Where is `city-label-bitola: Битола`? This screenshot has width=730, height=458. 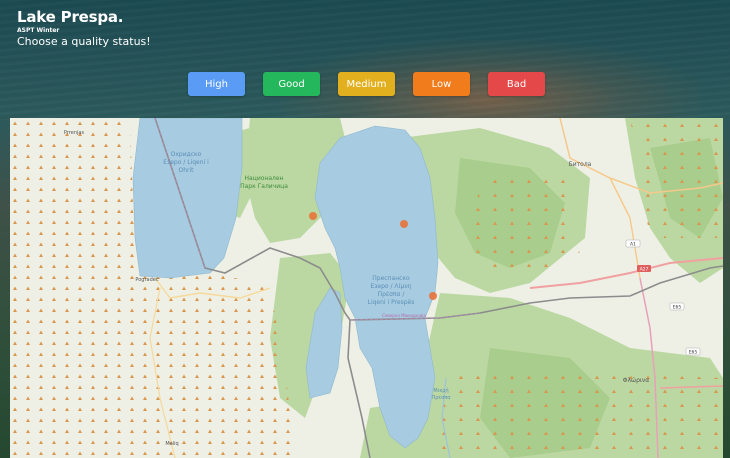 city-label-bitola: Битола is located at coordinates (580, 164).